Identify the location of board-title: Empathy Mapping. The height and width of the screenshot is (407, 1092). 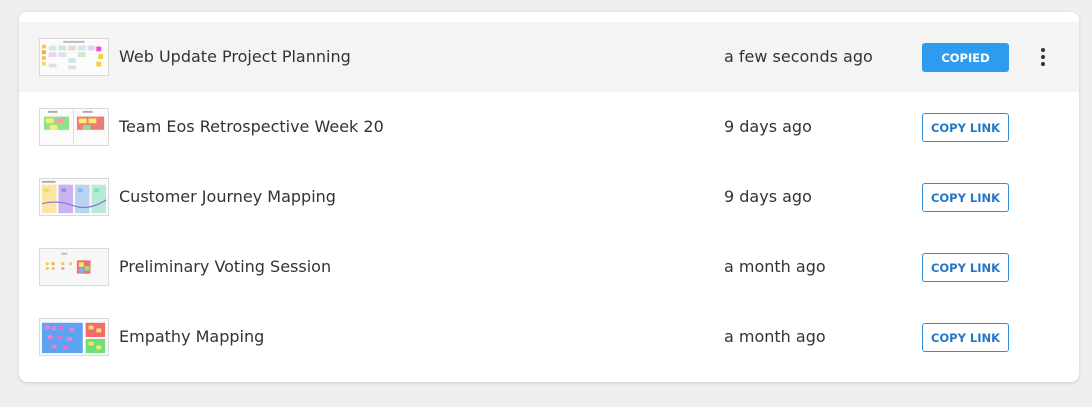
(191, 337).